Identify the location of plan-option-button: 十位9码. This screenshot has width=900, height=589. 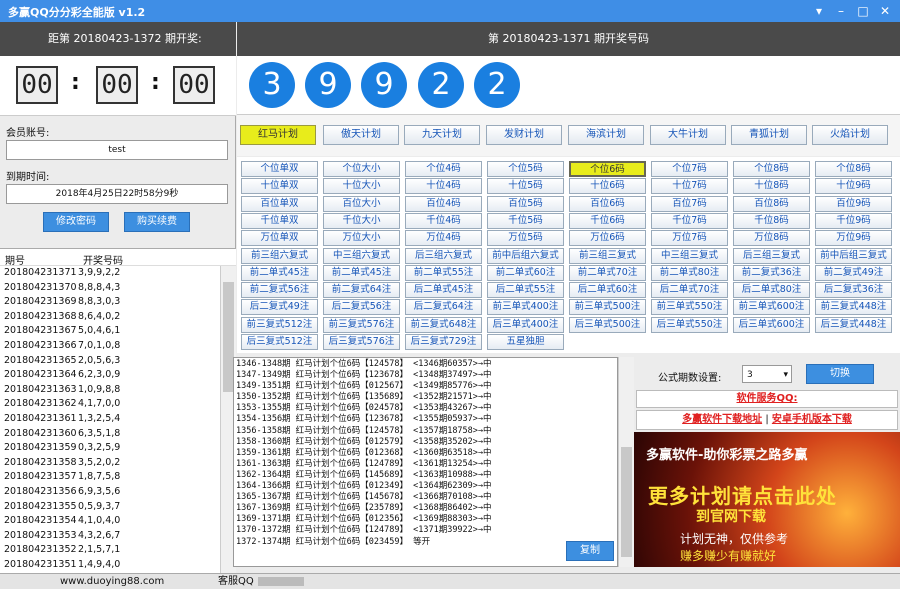
(853, 186).